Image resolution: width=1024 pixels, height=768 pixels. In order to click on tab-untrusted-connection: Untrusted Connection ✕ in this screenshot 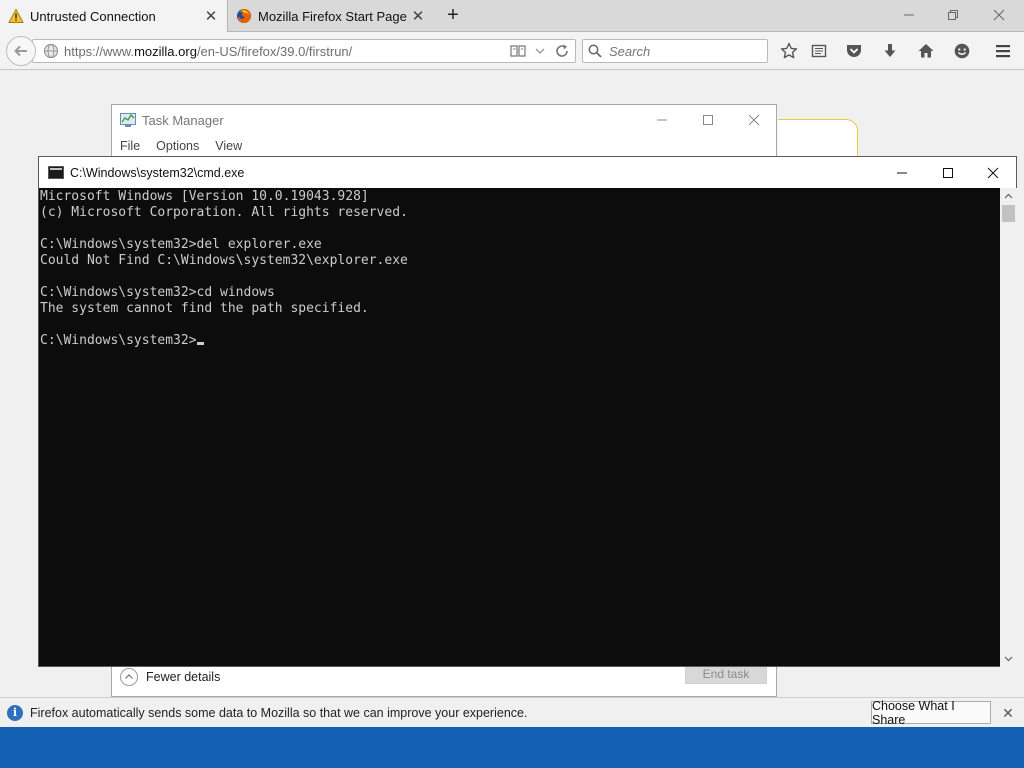, I will do `click(114, 16)`.